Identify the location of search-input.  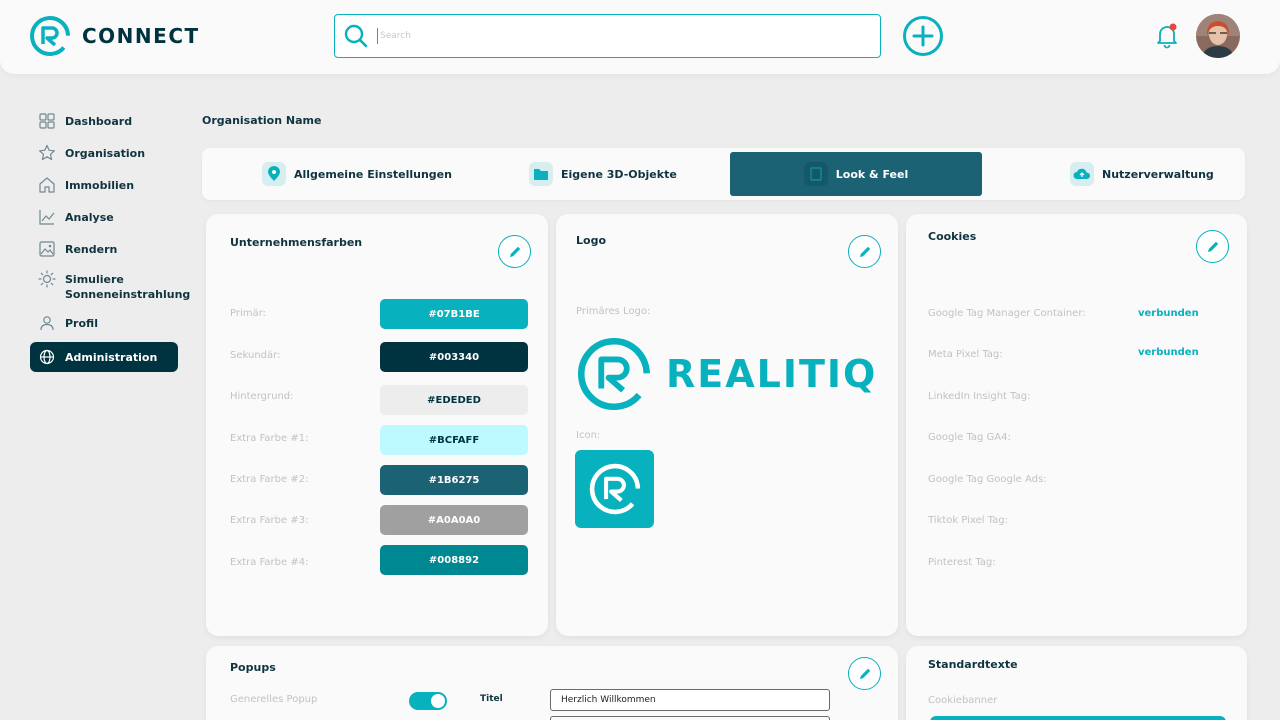
(630, 36).